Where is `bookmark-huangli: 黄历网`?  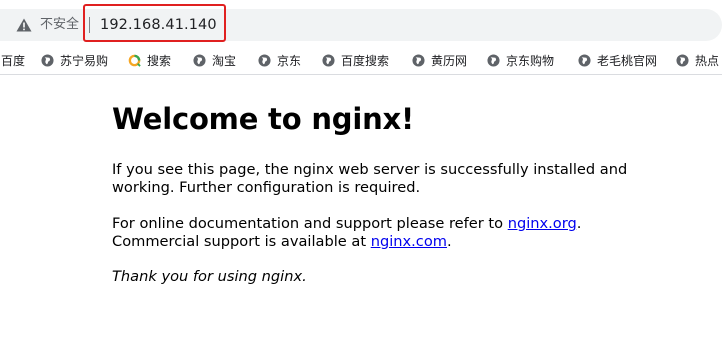 bookmark-huangli: 黄历网 is located at coordinates (439, 60).